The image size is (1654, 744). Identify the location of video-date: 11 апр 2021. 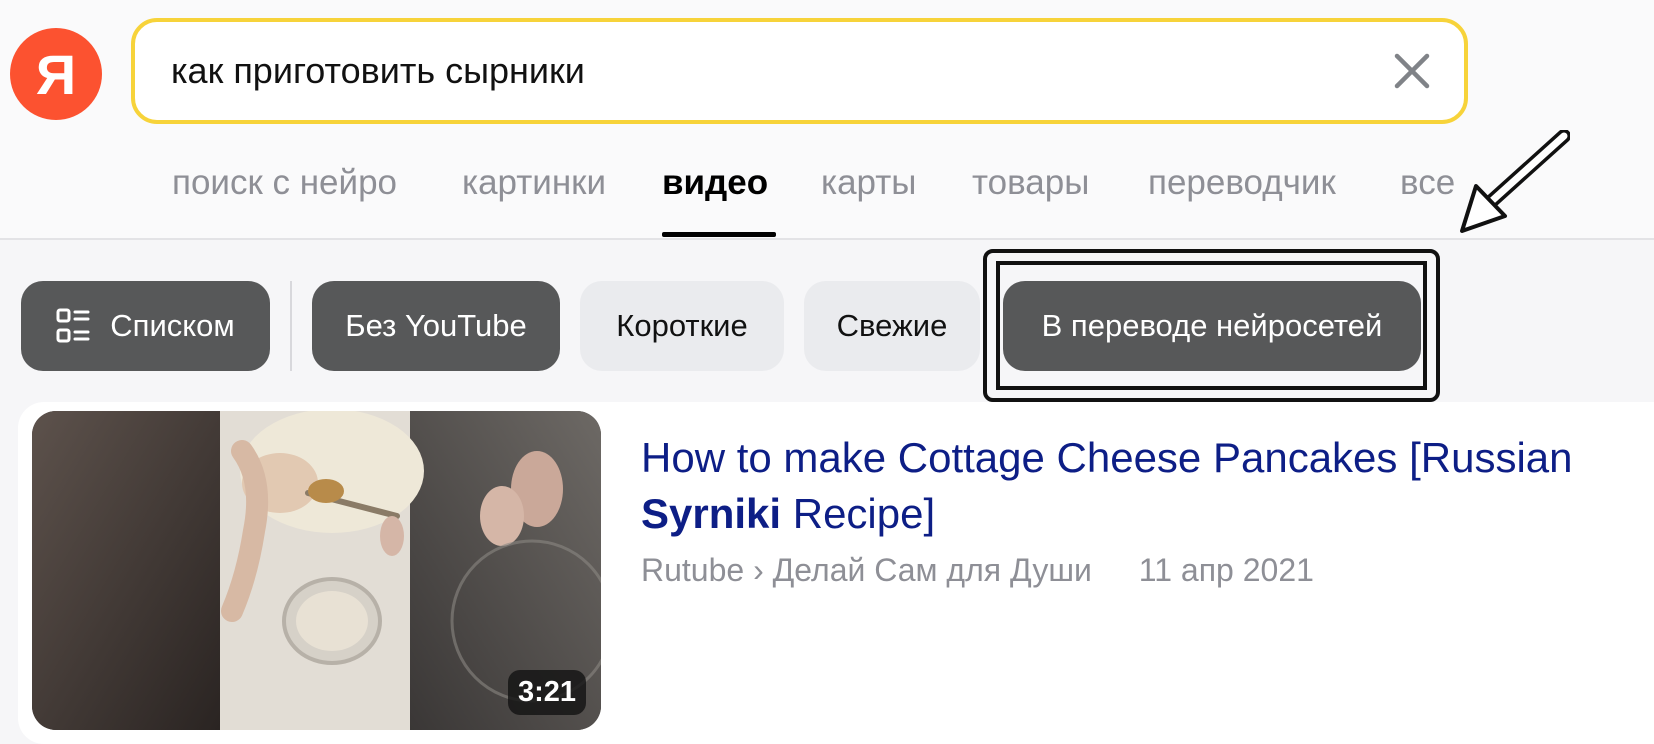
(1226, 570).